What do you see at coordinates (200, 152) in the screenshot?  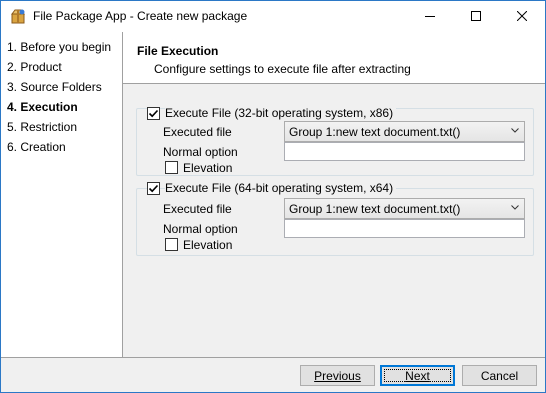 I see `normal-option-label-x86: Normal option` at bounding box center [200, 152].